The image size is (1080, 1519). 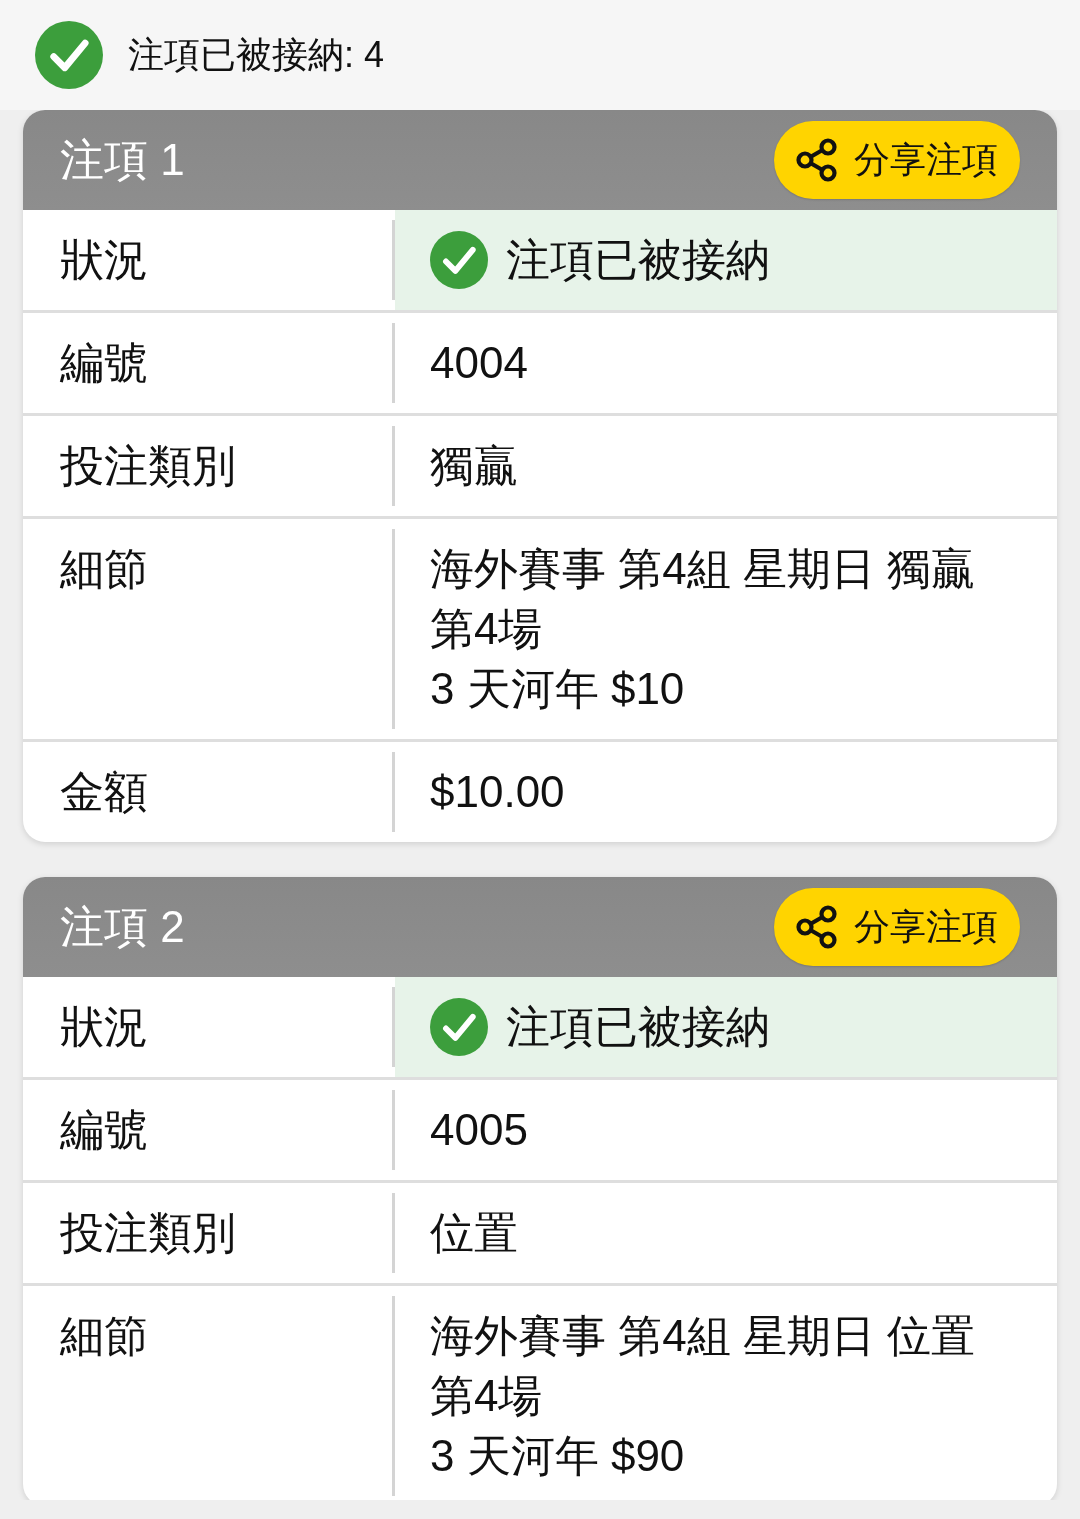 What do you see at coordinates (703, 569) in the screenshot?
I see `detail-line: 海外賽事 第4組 星期日 獨贏` at bounding box center [703, 569].